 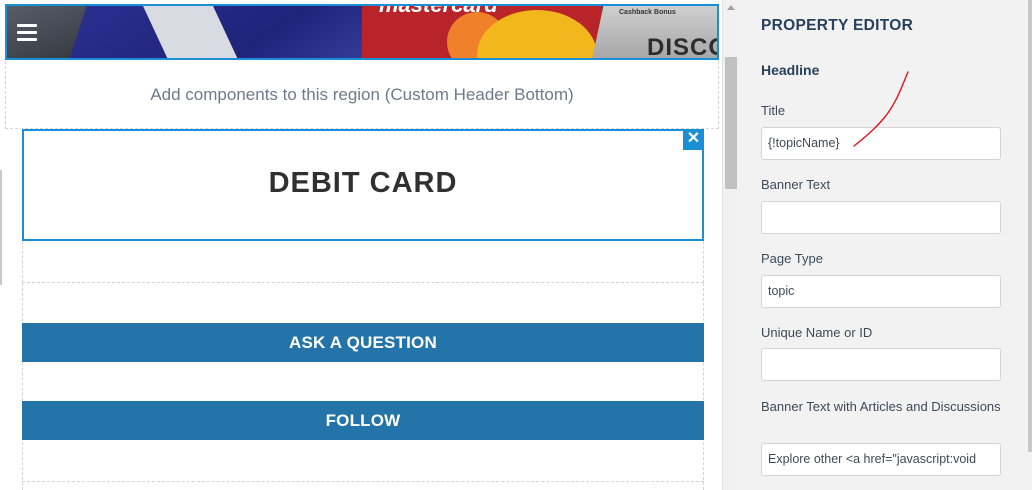 I want to click on unique-name-input, so click(x=881, y=364).